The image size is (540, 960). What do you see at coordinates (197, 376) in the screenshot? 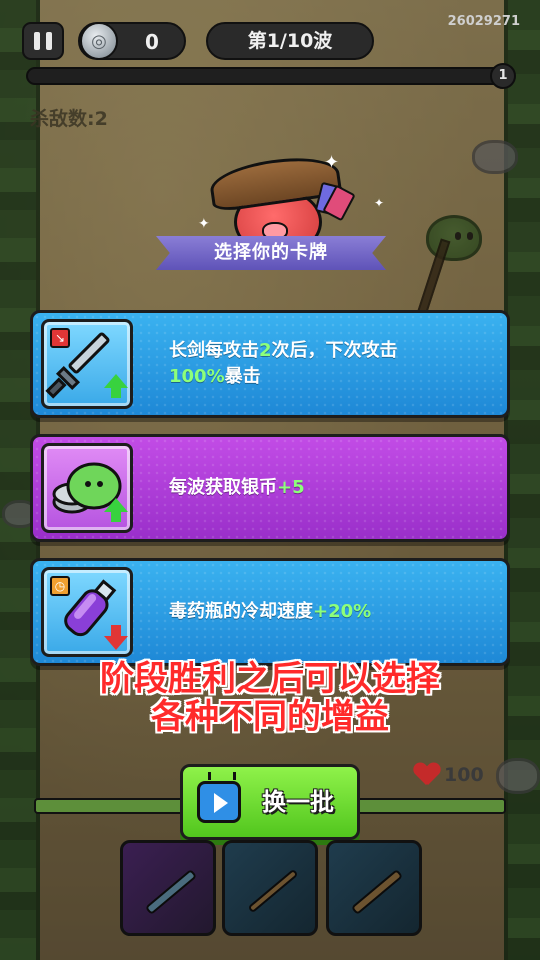
I see `card-highlight-value: 100%` at bounding box center [197, 376].